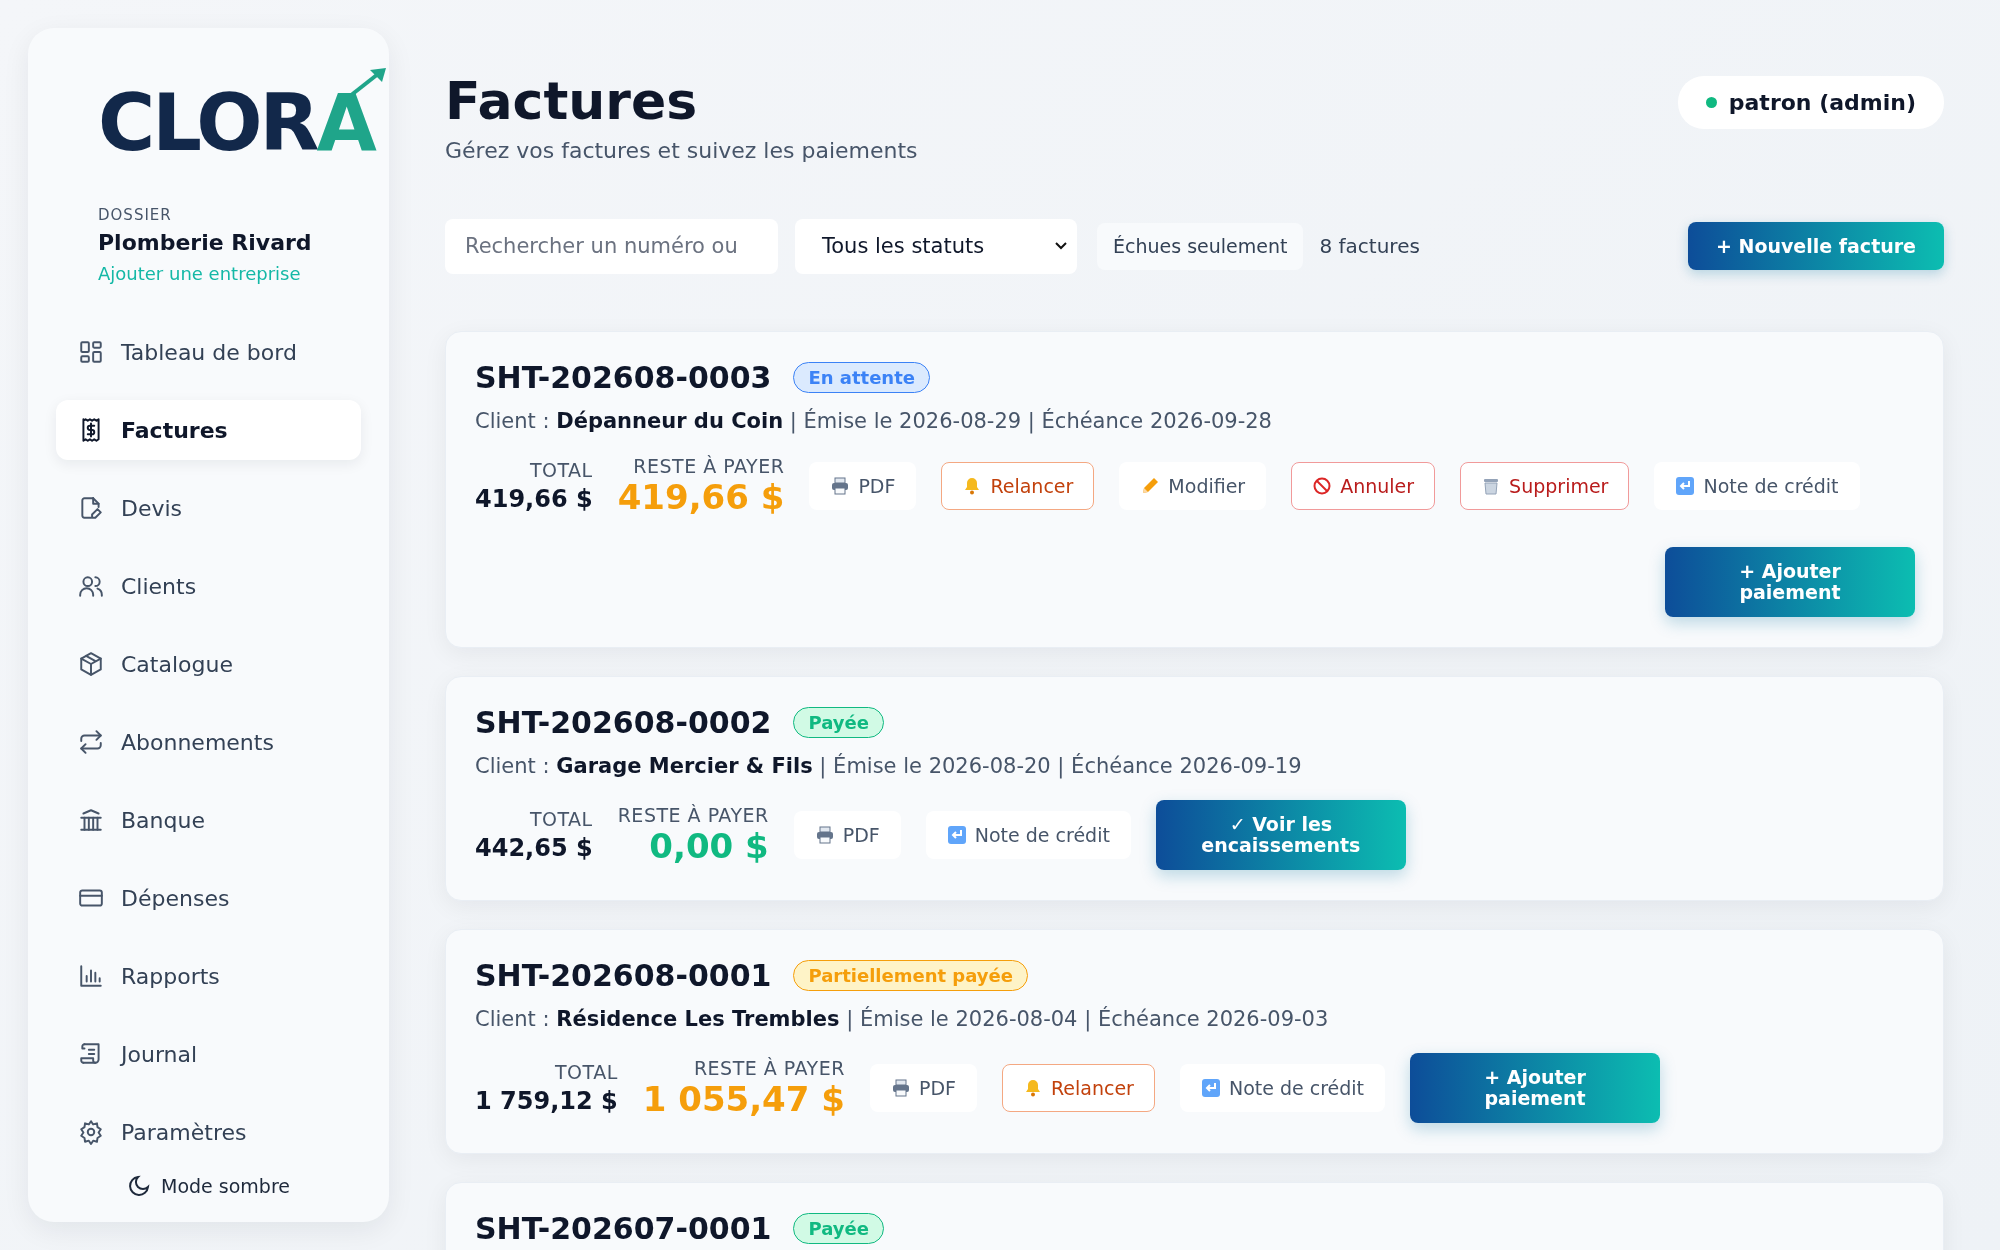  What do you see at coordinates (139, 1186) in the screenshot?
I see `moon-icon` at bounding box center [139, 1186].